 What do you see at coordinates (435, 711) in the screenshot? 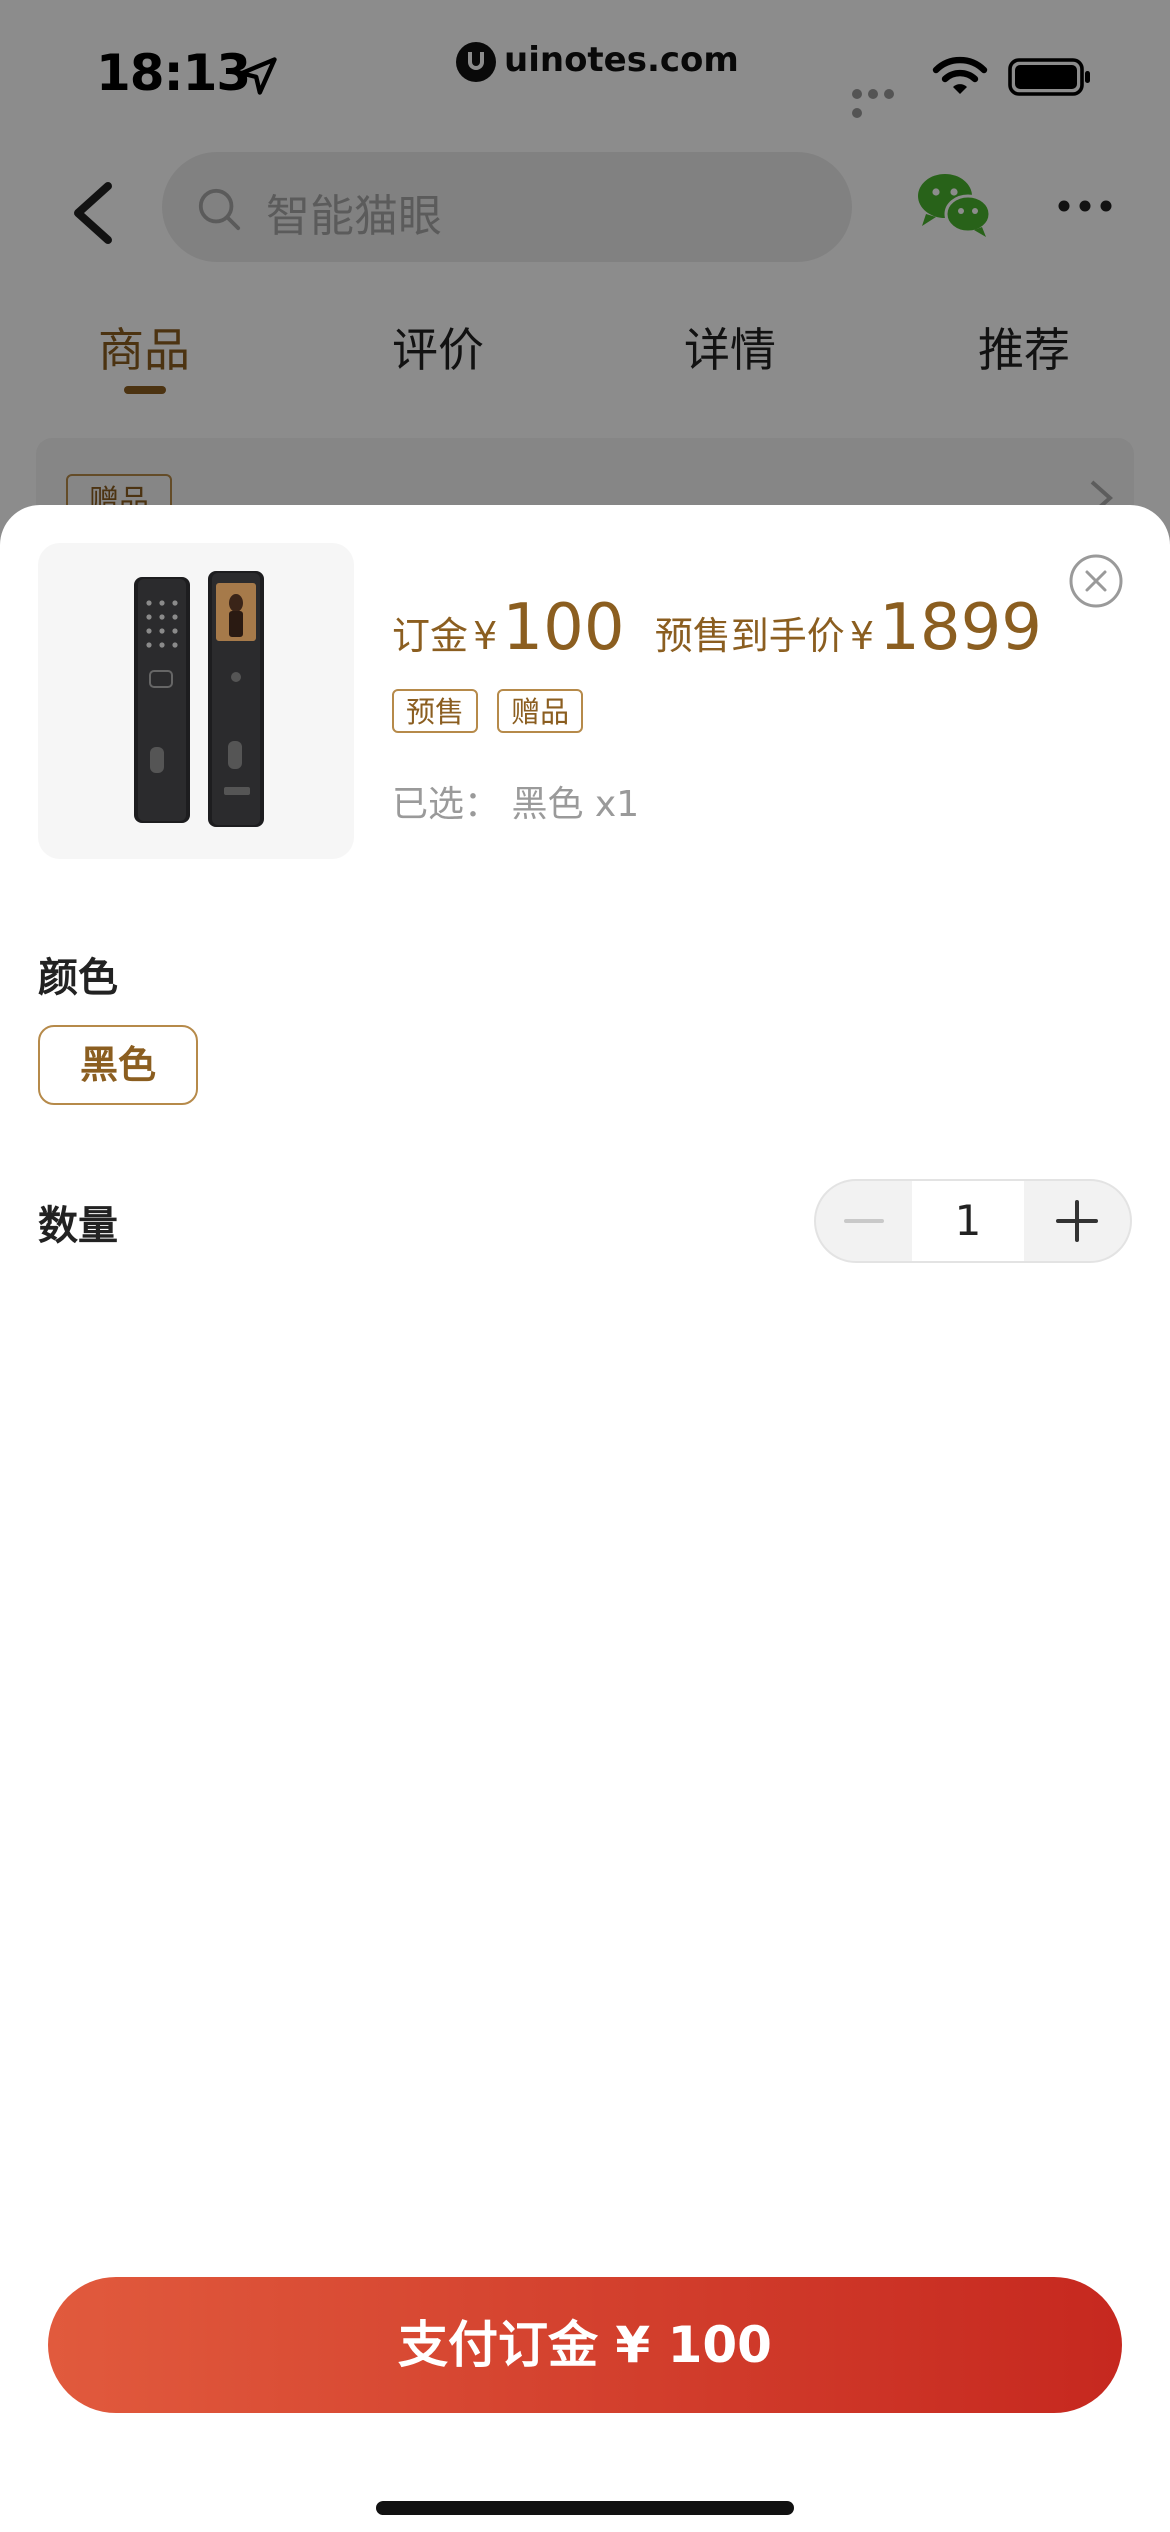
I see `presale-tag: 预售` at bounding box center [435, 711].